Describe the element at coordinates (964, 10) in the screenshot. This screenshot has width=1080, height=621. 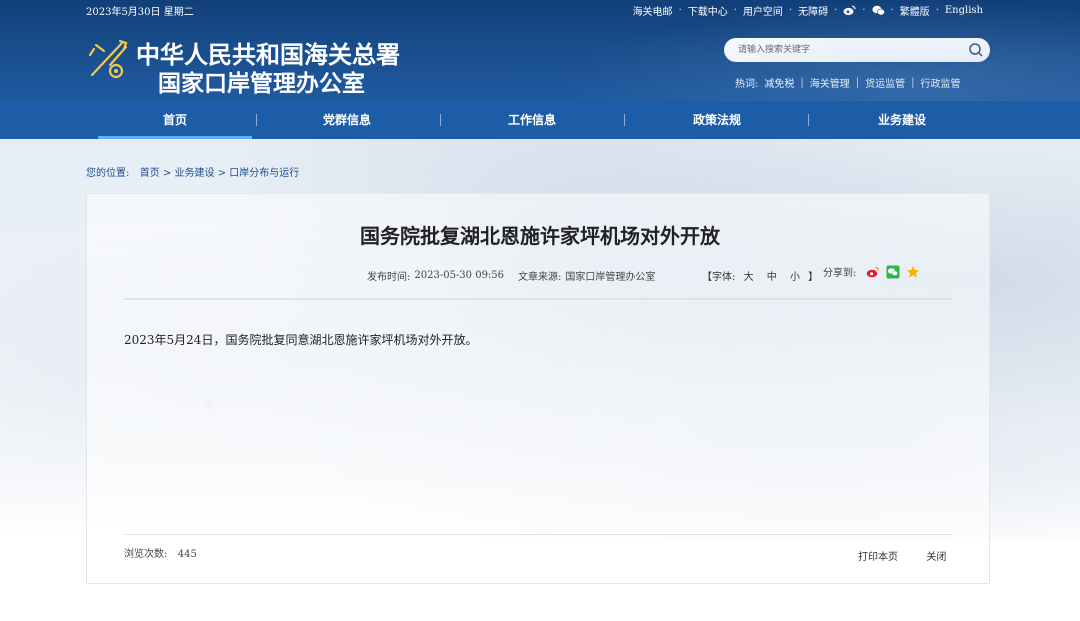
I see `link-english: English` at that location.